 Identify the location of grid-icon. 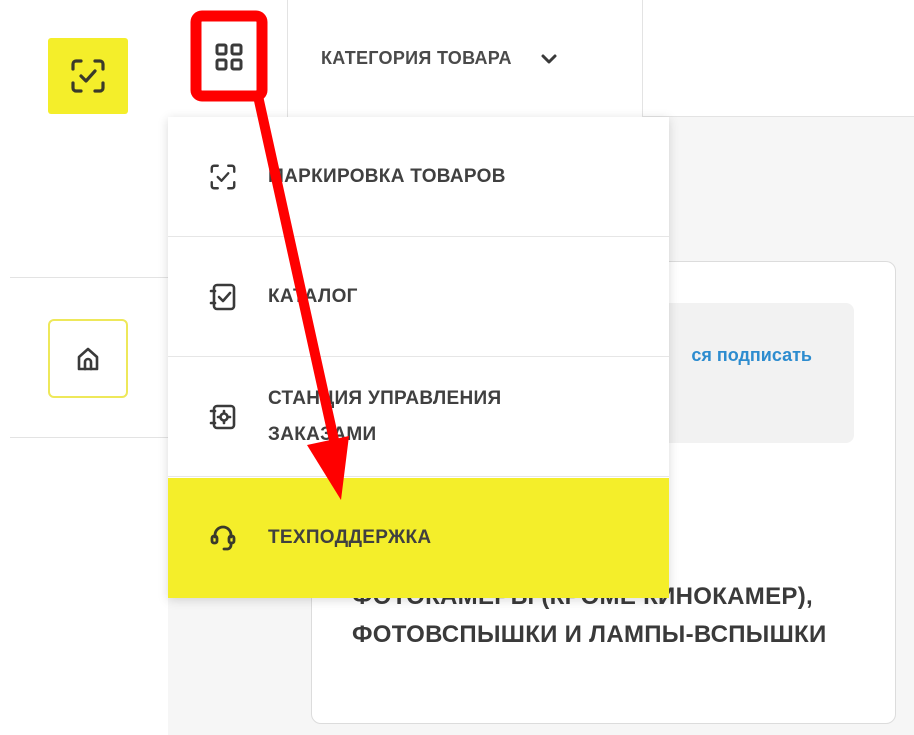
(229, 56).